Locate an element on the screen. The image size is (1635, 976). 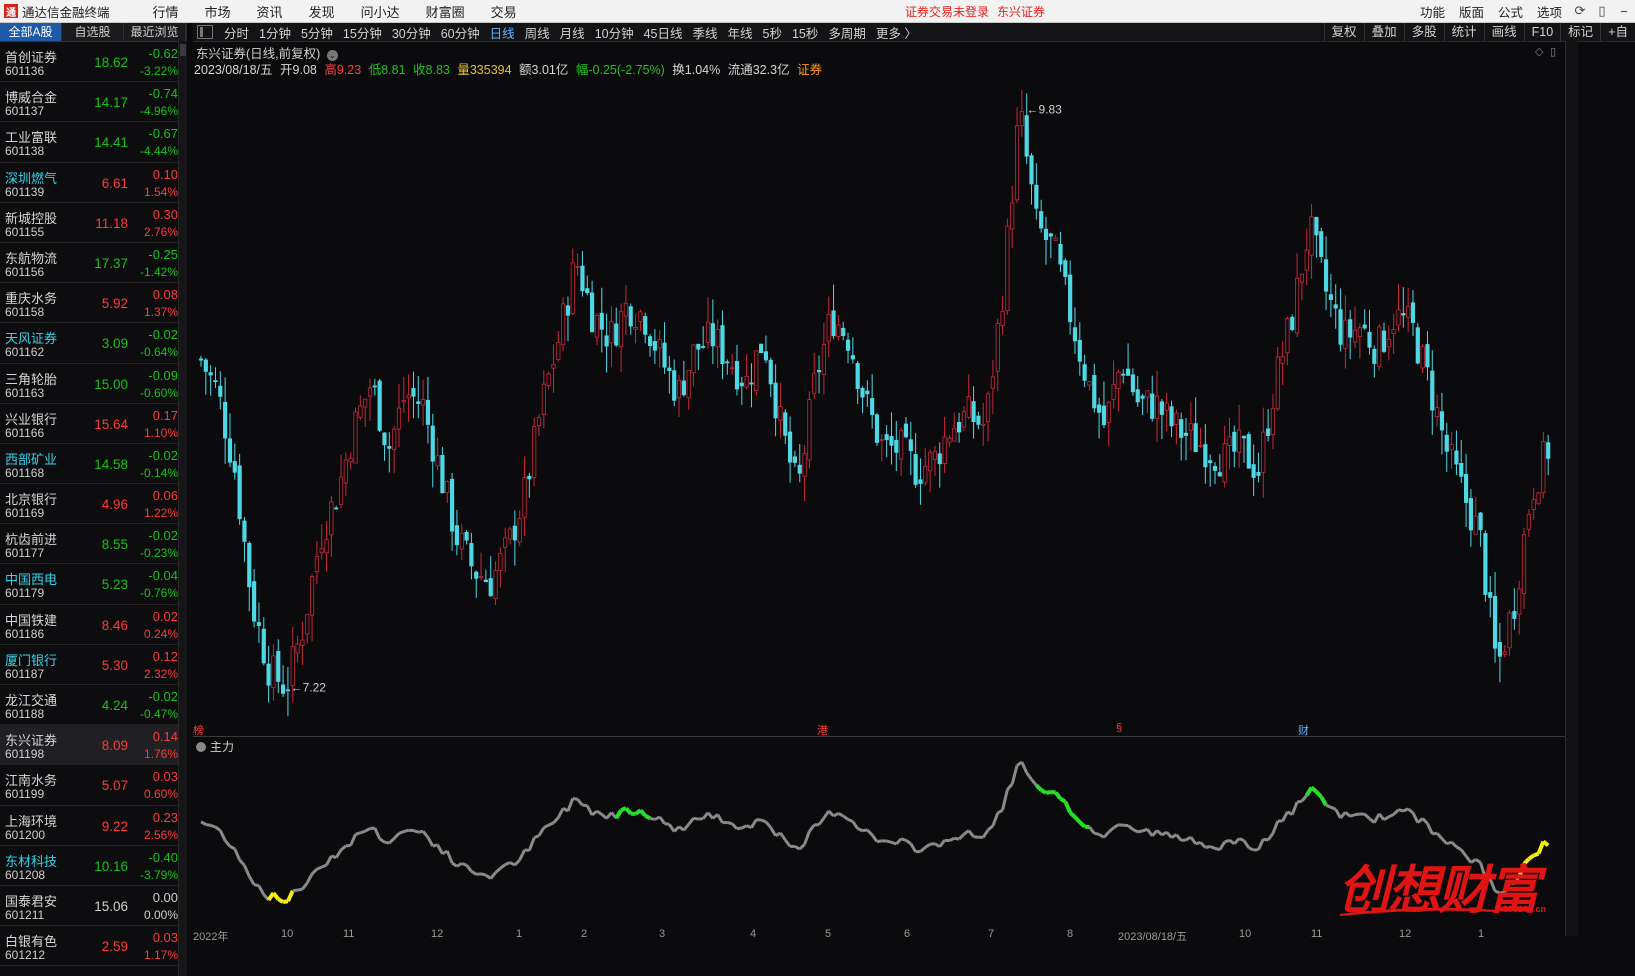
menu-wealth: 财富圈 is located at coordinates (445, 11).